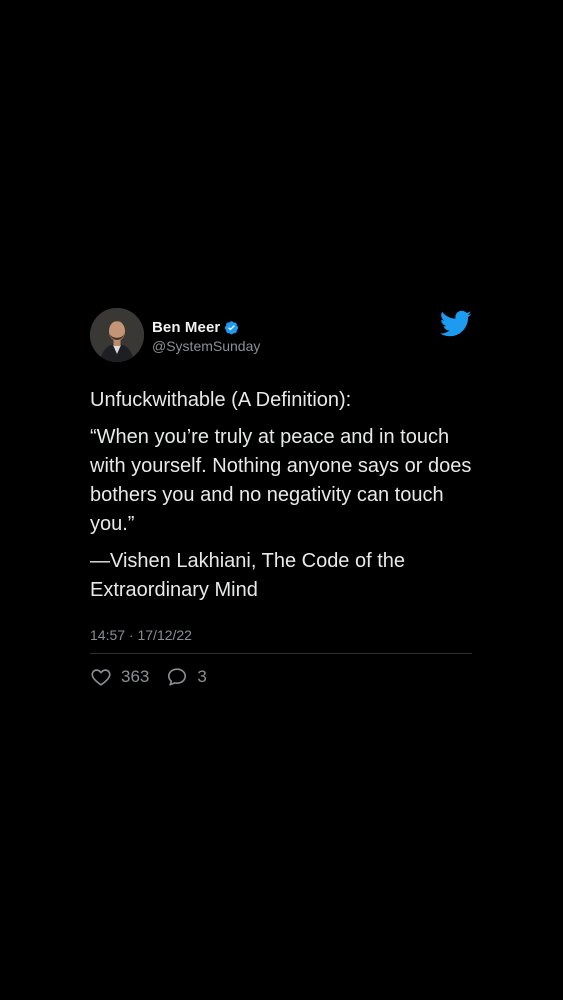 Image resolution: width=563 pixels, height=1000 pixels. I want to click on divider, so click(281, 653).